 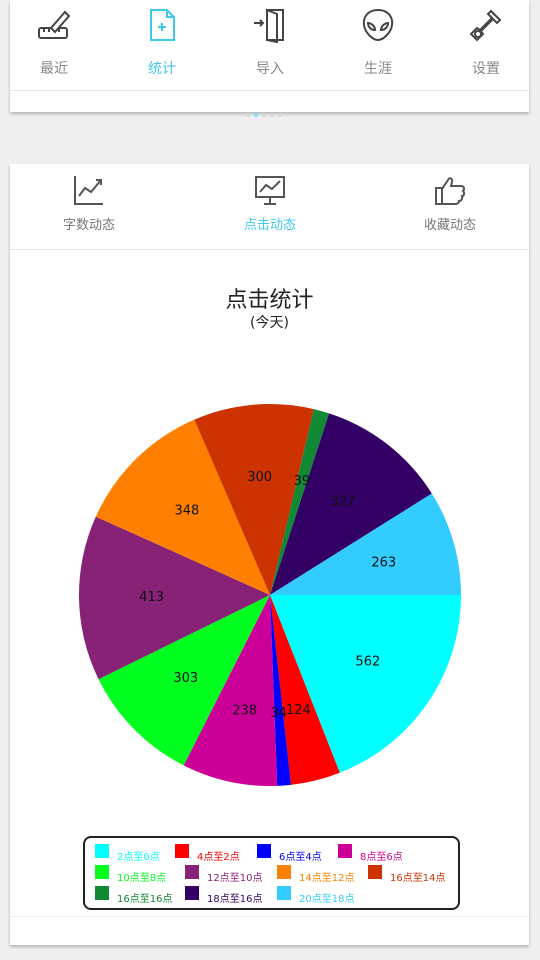 What do you see at coordinates (378, 69) in the screenshot?
I see `nav-label-career: 生涯` at bounding box center [378, 69].